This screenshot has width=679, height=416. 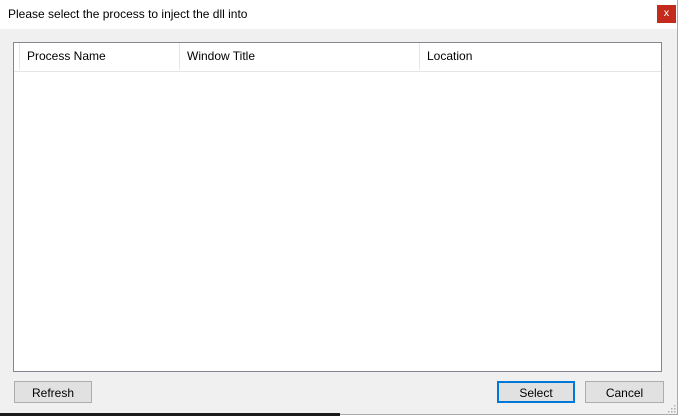 I want to click on column-header-process-name: Process Name, so click(x=100, y=56).